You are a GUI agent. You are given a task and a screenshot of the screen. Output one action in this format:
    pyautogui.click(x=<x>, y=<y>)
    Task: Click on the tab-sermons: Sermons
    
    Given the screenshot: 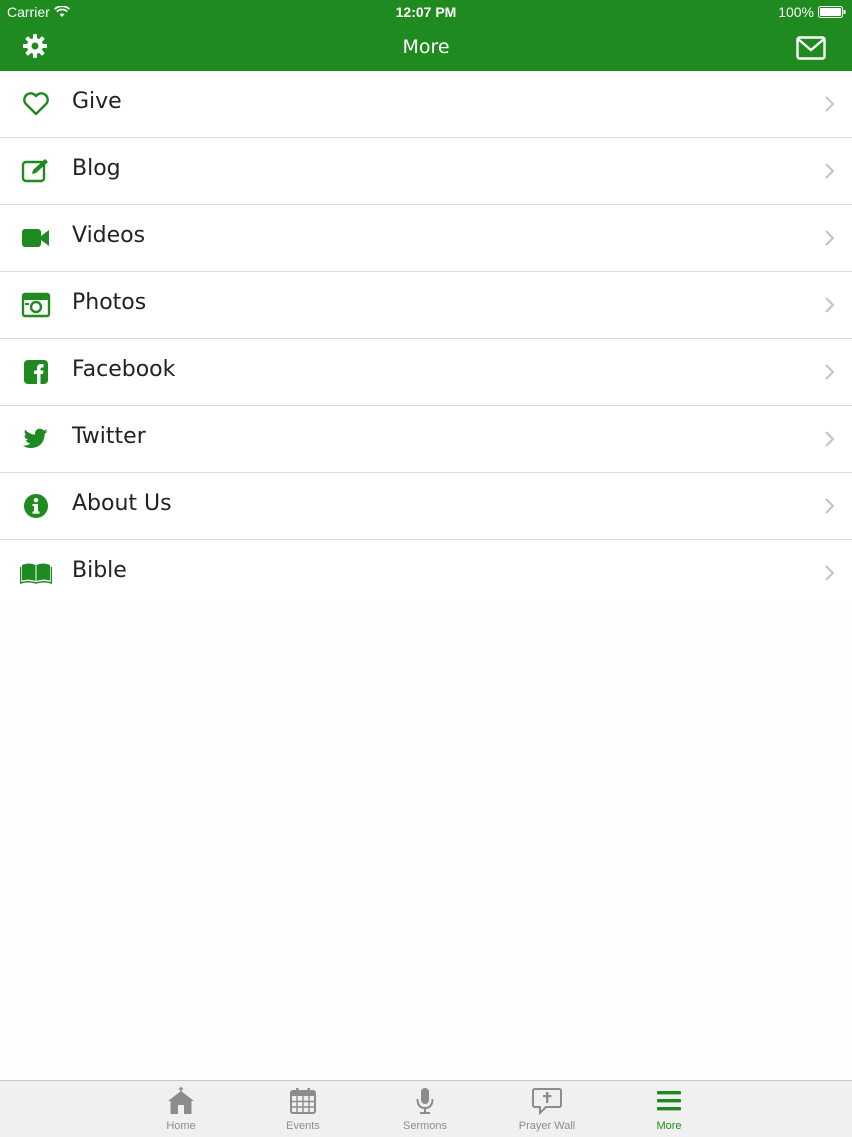 What is the action you would take?
    pyautogui.click(x=425, y=1109)
    